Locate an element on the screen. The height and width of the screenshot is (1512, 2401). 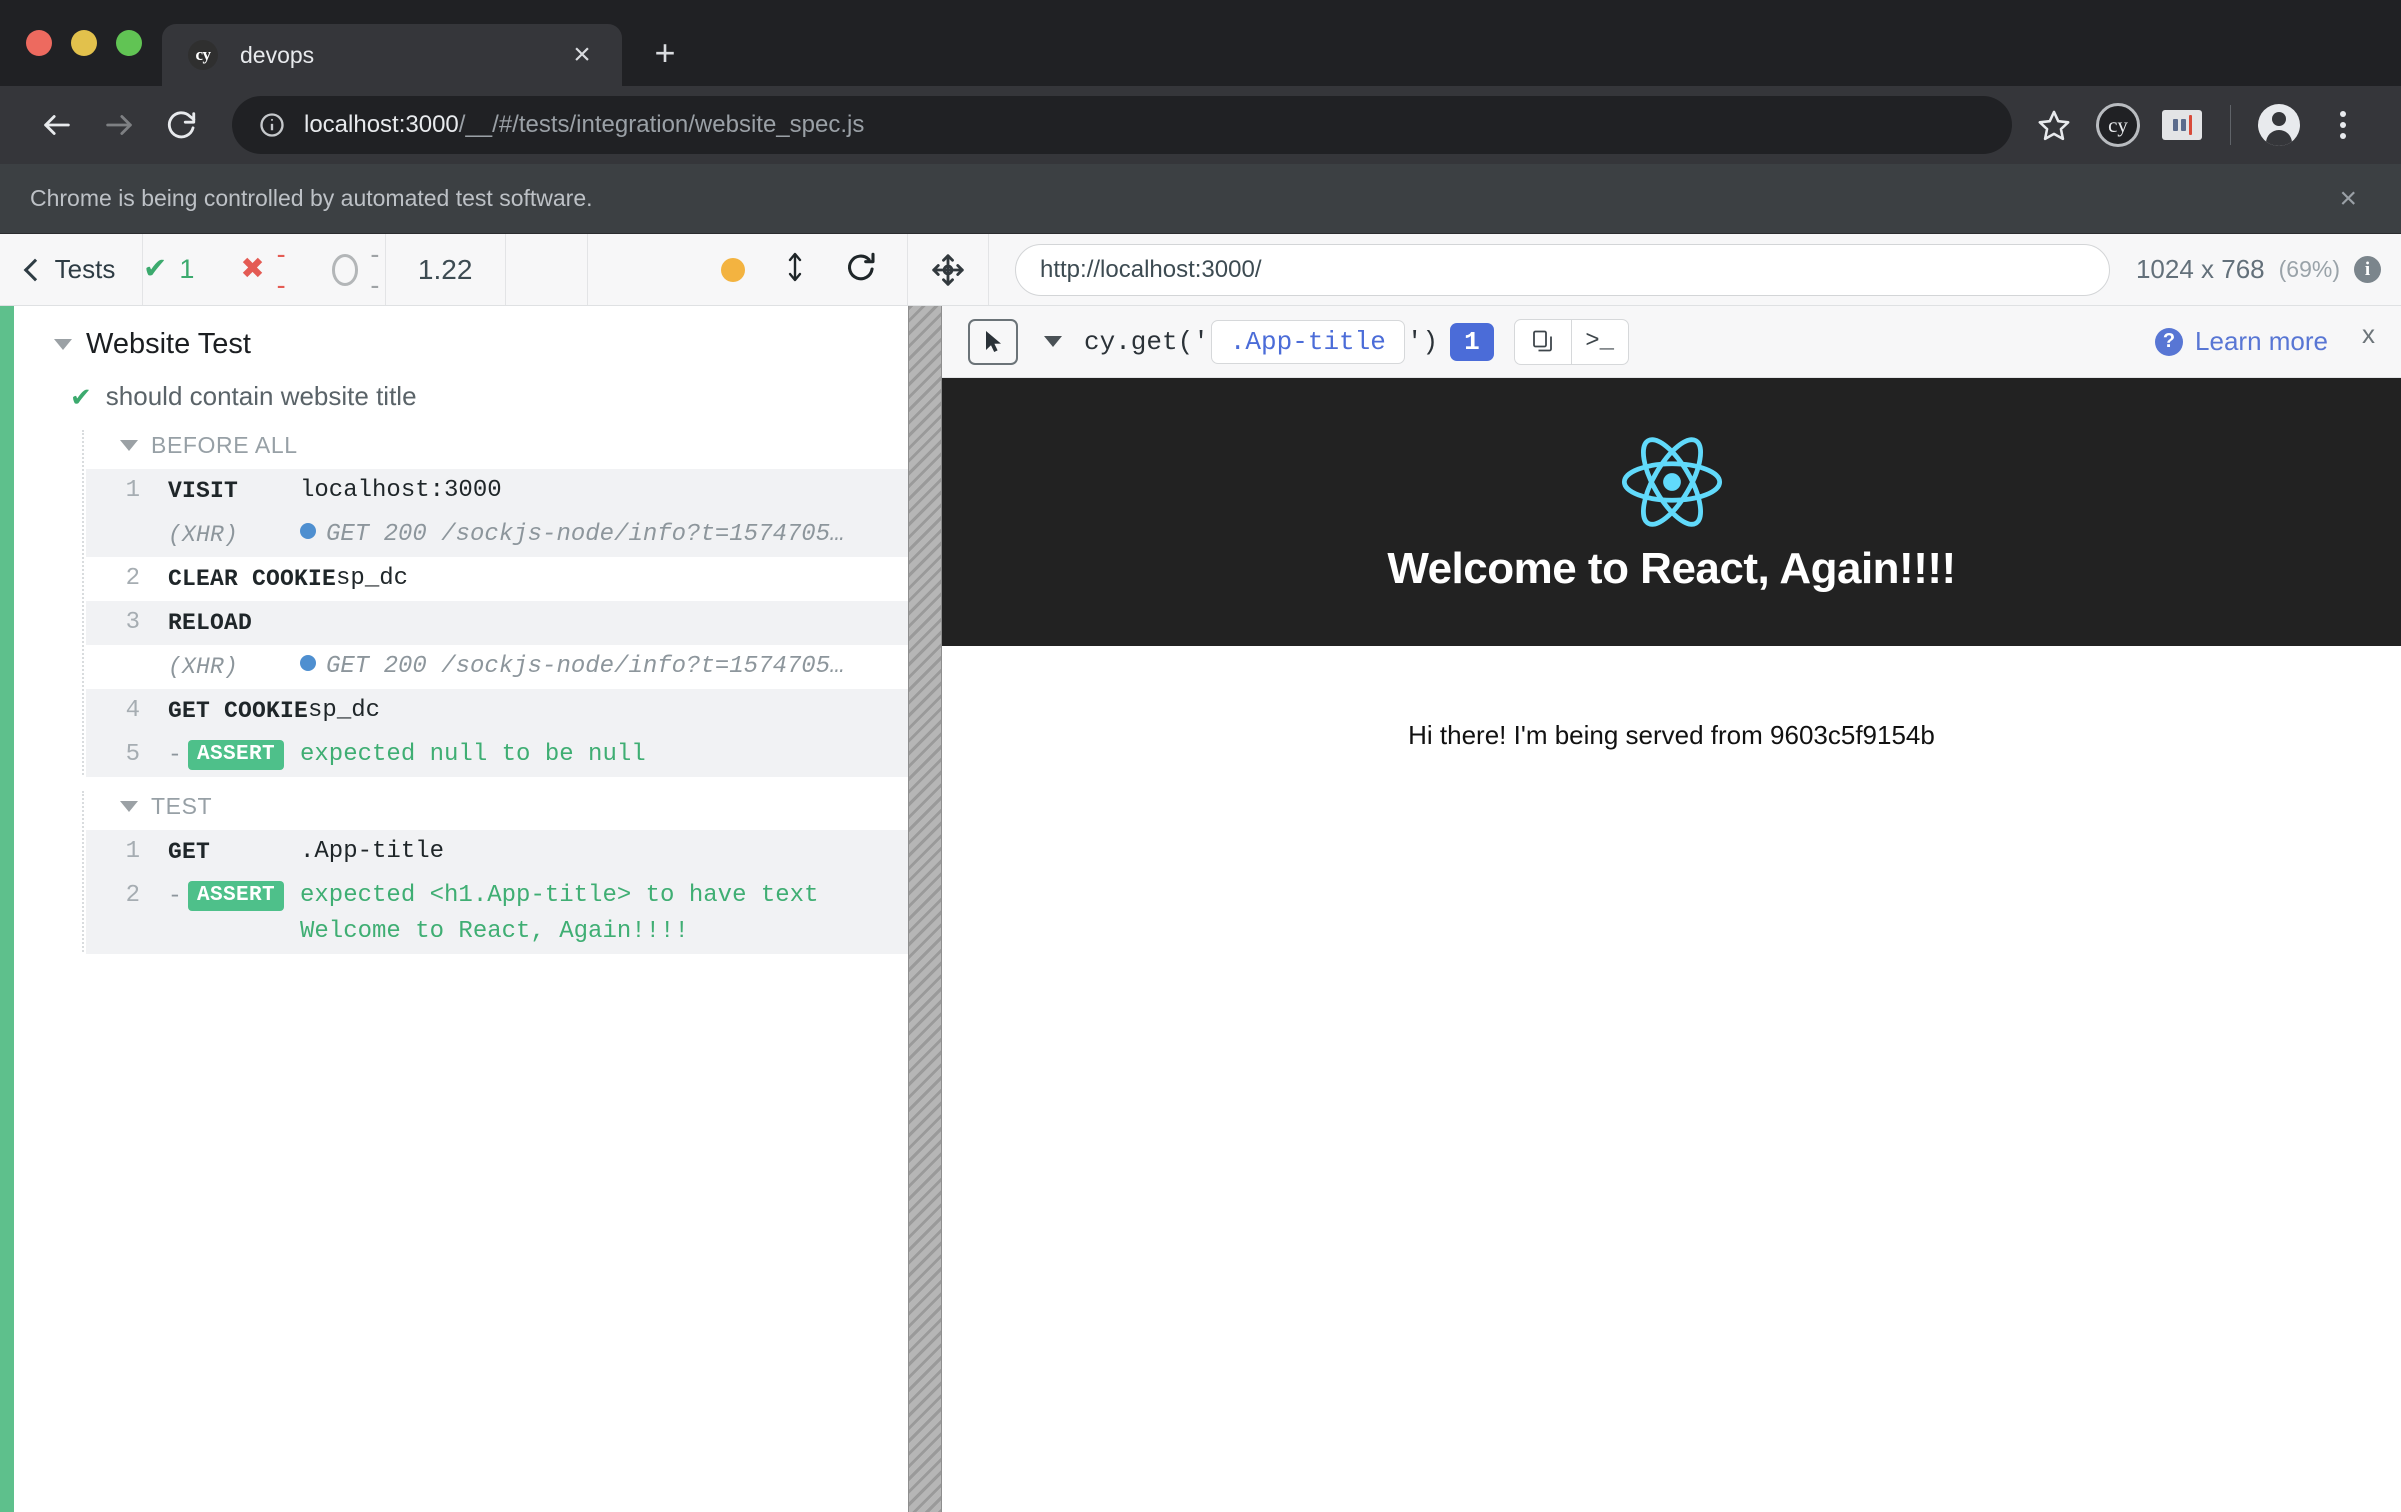
close-infobar-button: × is located at coordinates (2348, 199).